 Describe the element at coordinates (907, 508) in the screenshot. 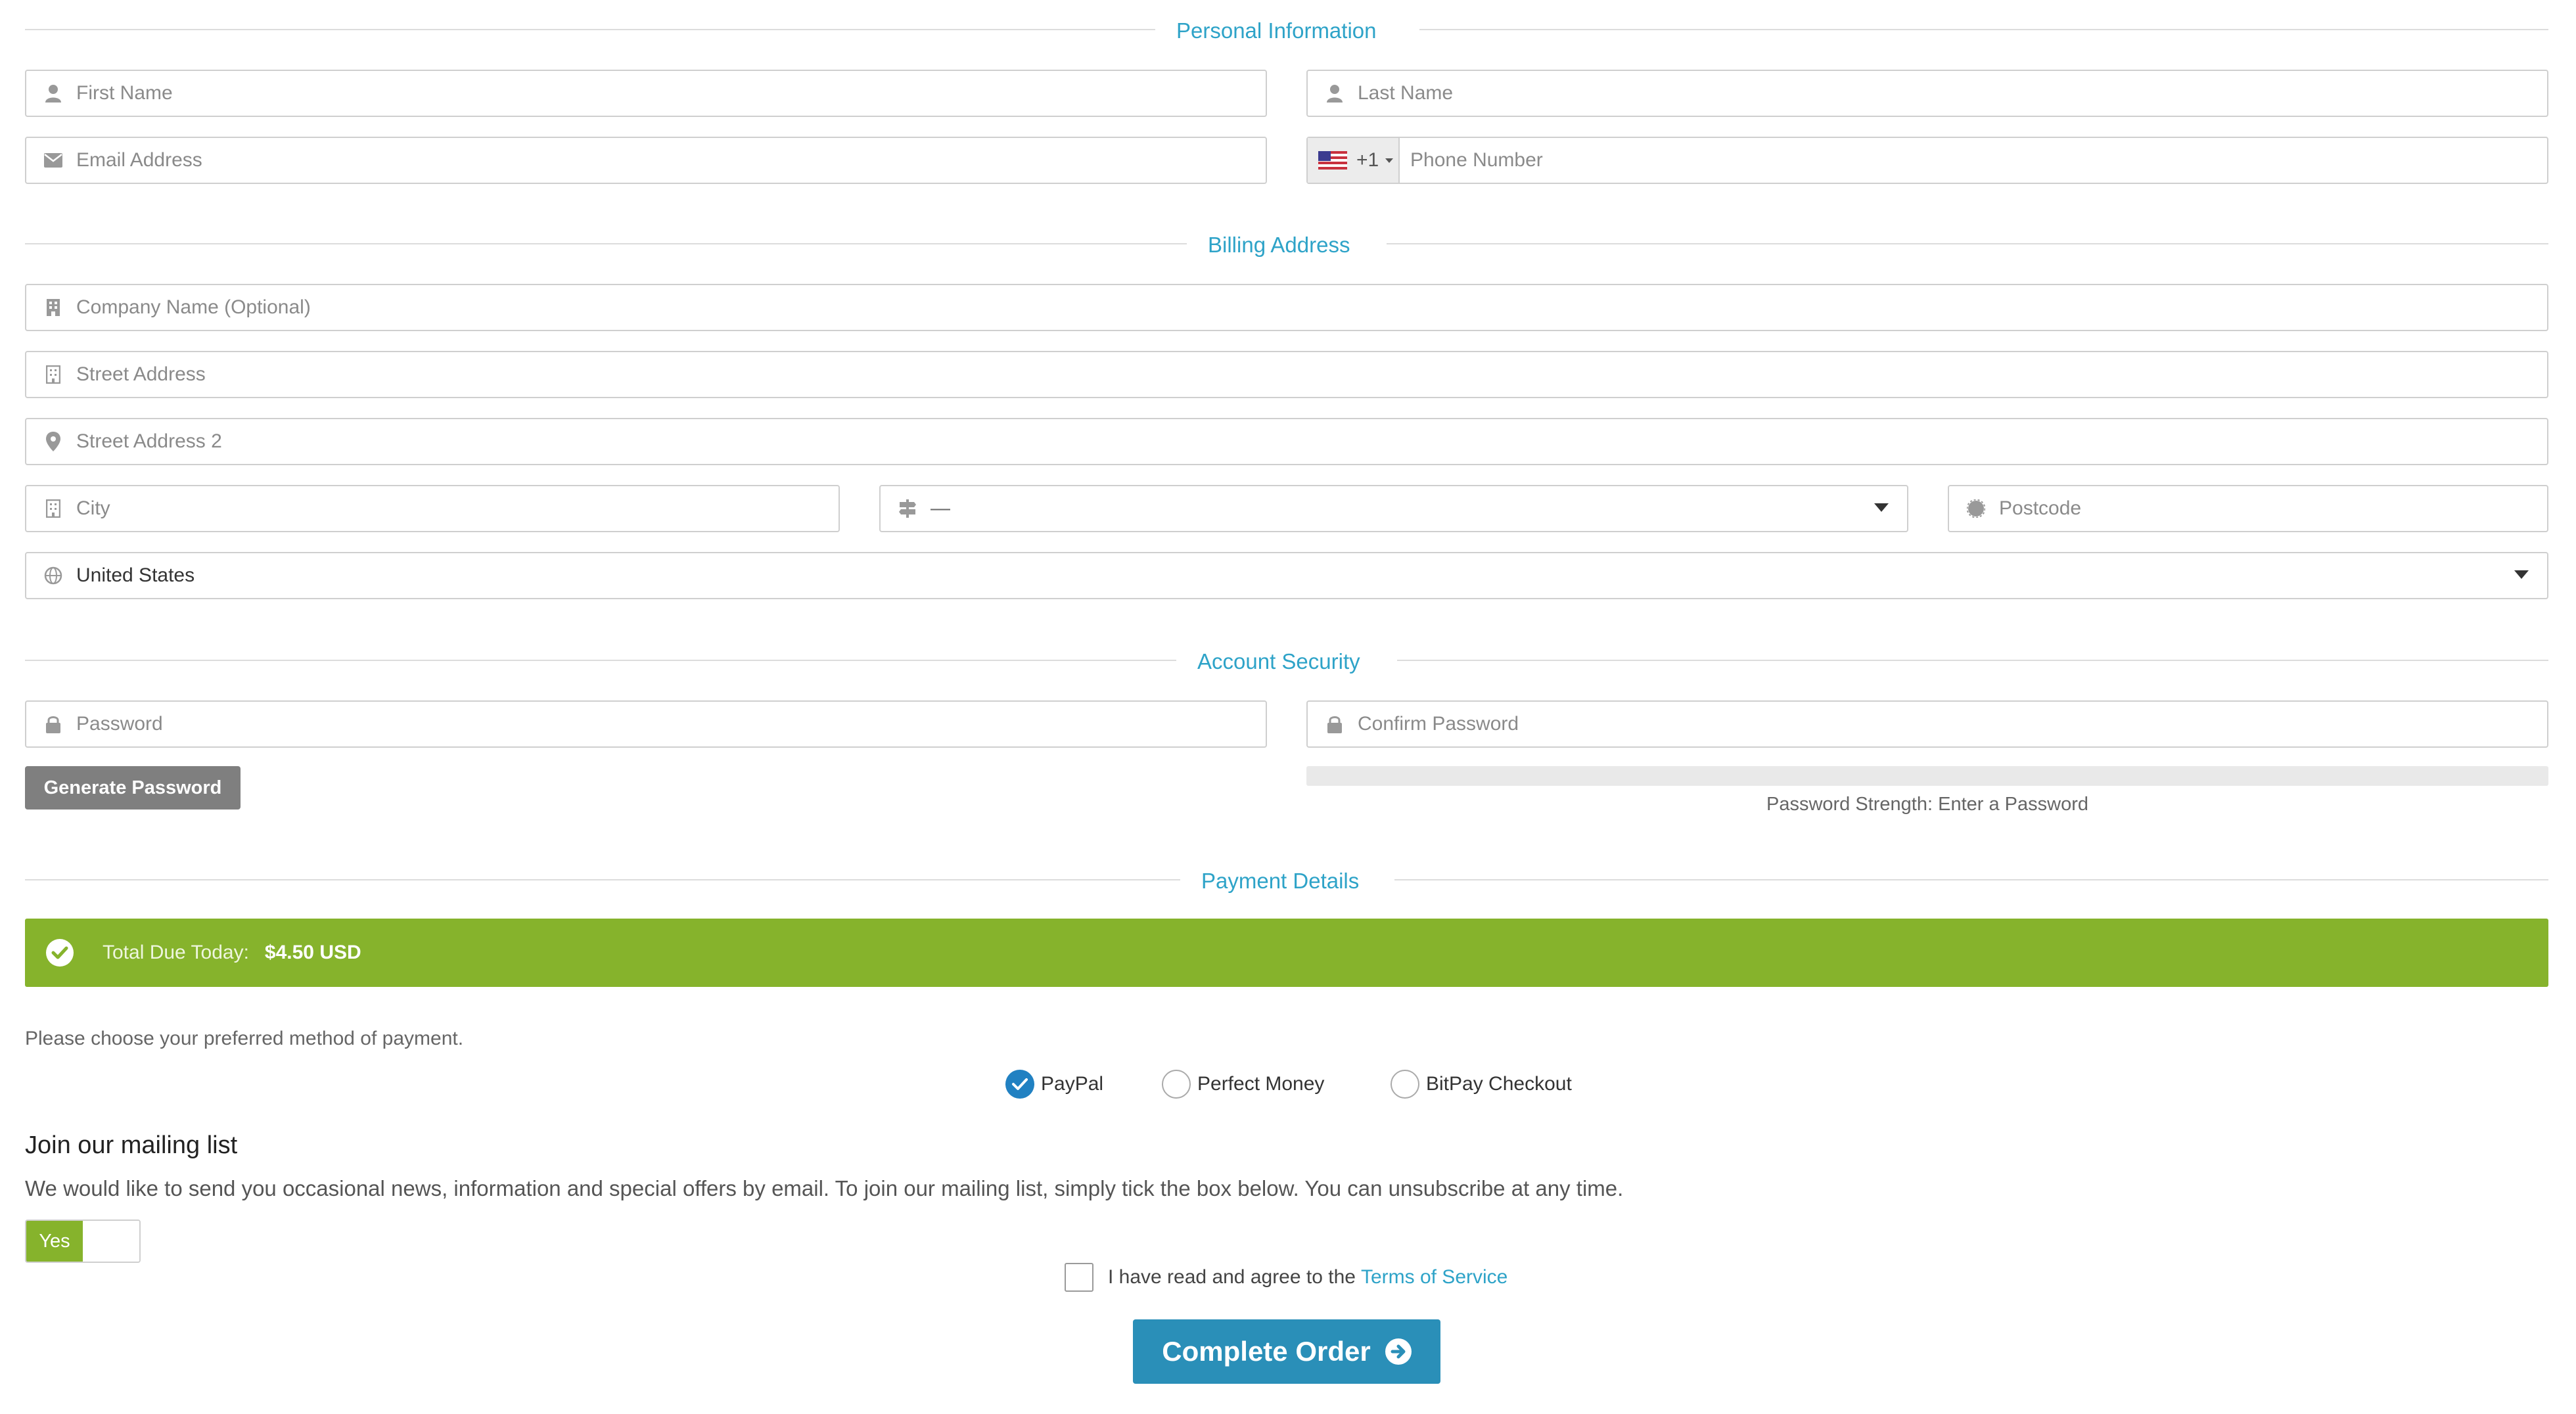

I see `signpost-icon` at that location.